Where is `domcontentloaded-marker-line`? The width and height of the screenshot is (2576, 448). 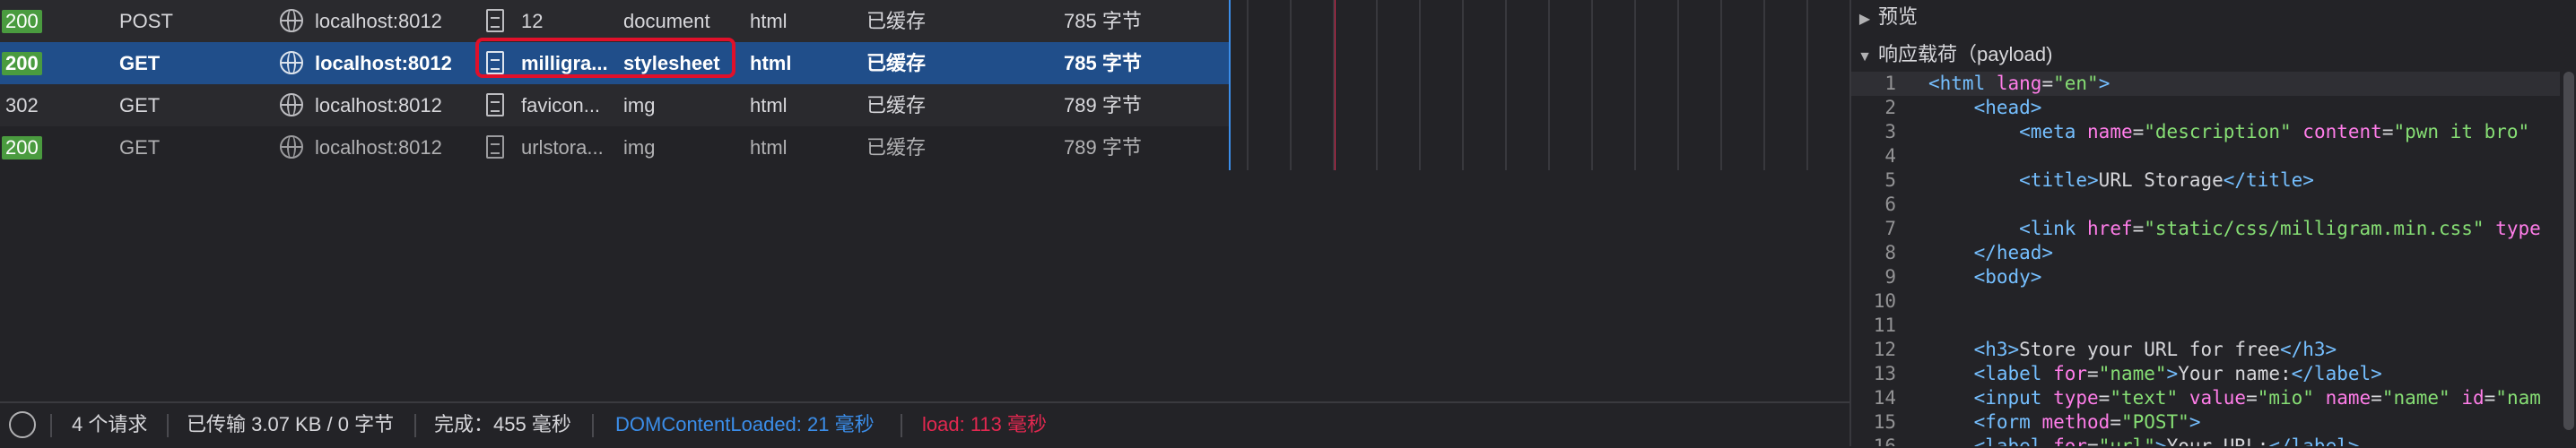
domcontentloaded-marker-line is located at coordinates (1230, 85).